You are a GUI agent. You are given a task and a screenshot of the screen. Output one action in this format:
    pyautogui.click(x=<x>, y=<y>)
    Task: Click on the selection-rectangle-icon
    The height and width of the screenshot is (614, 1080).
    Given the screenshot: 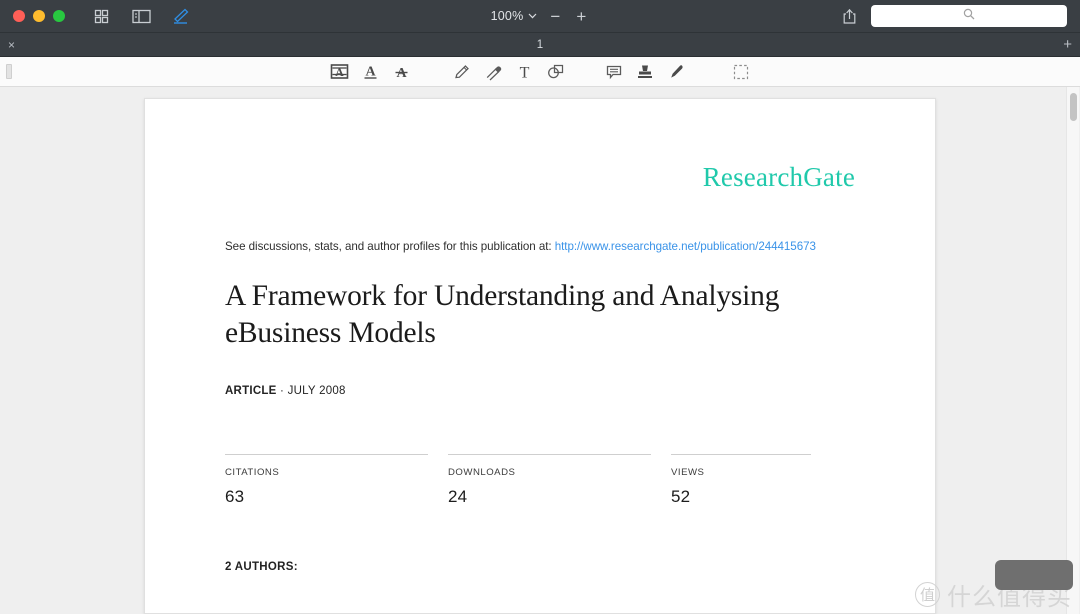 What is the action you would take?
    pyautogui.click(x=741, y=72)
    